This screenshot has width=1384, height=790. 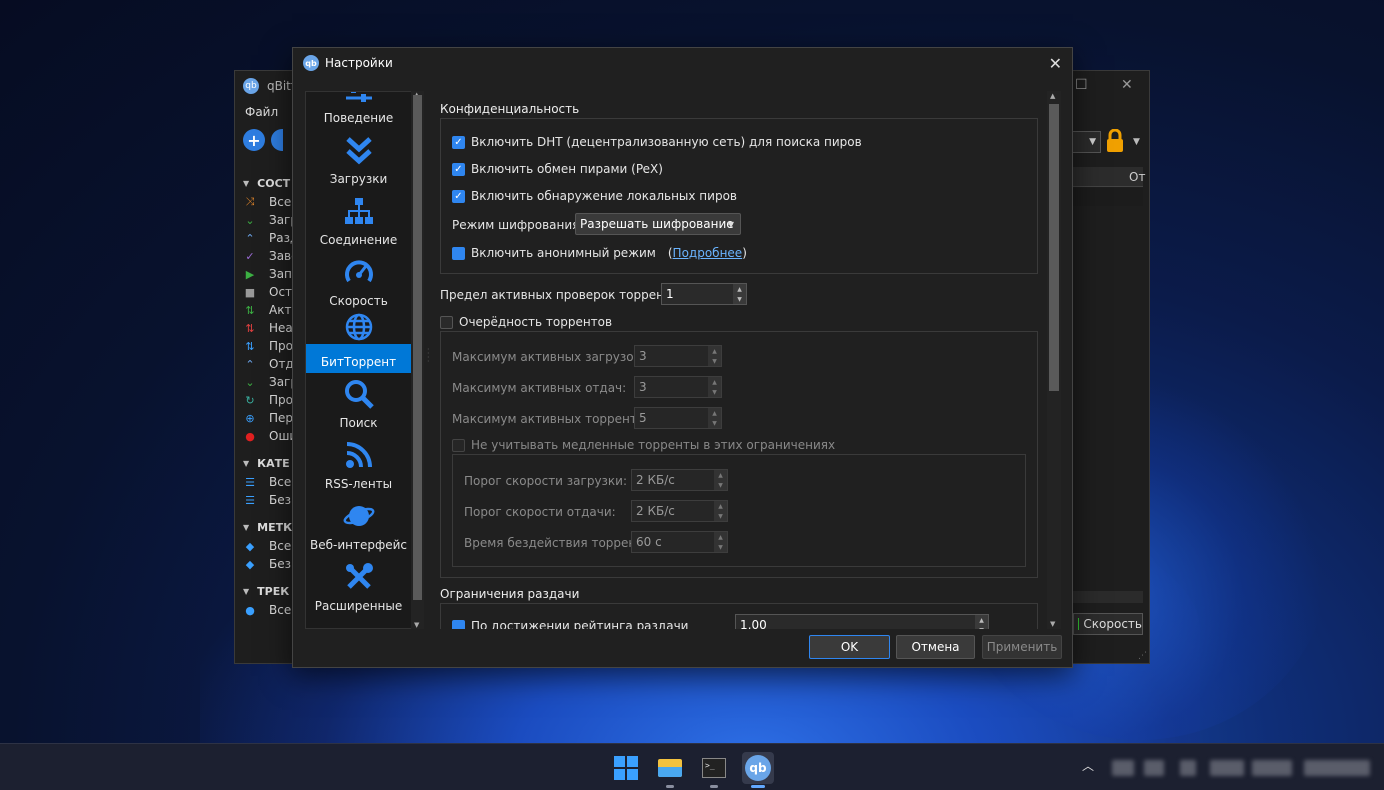 I want to click on ul-threshold-spinbox: 2 КБ/с ▲ ▼, so click(x=679, y=511).